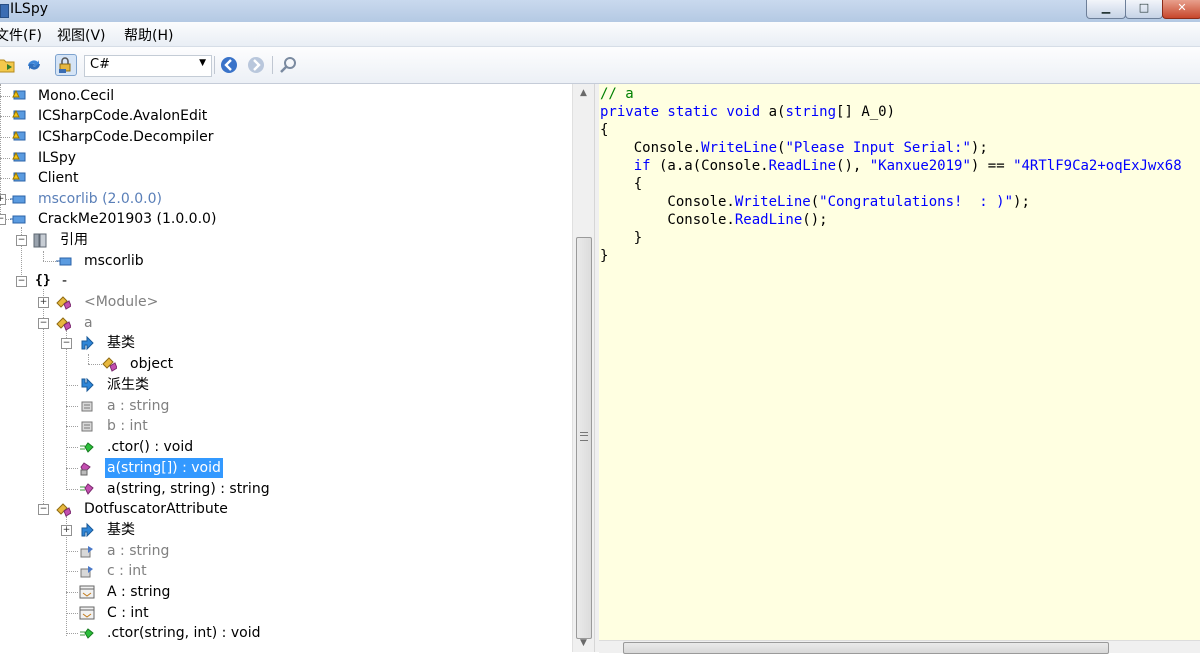  I want to click on reload-button, so click(34, 65).